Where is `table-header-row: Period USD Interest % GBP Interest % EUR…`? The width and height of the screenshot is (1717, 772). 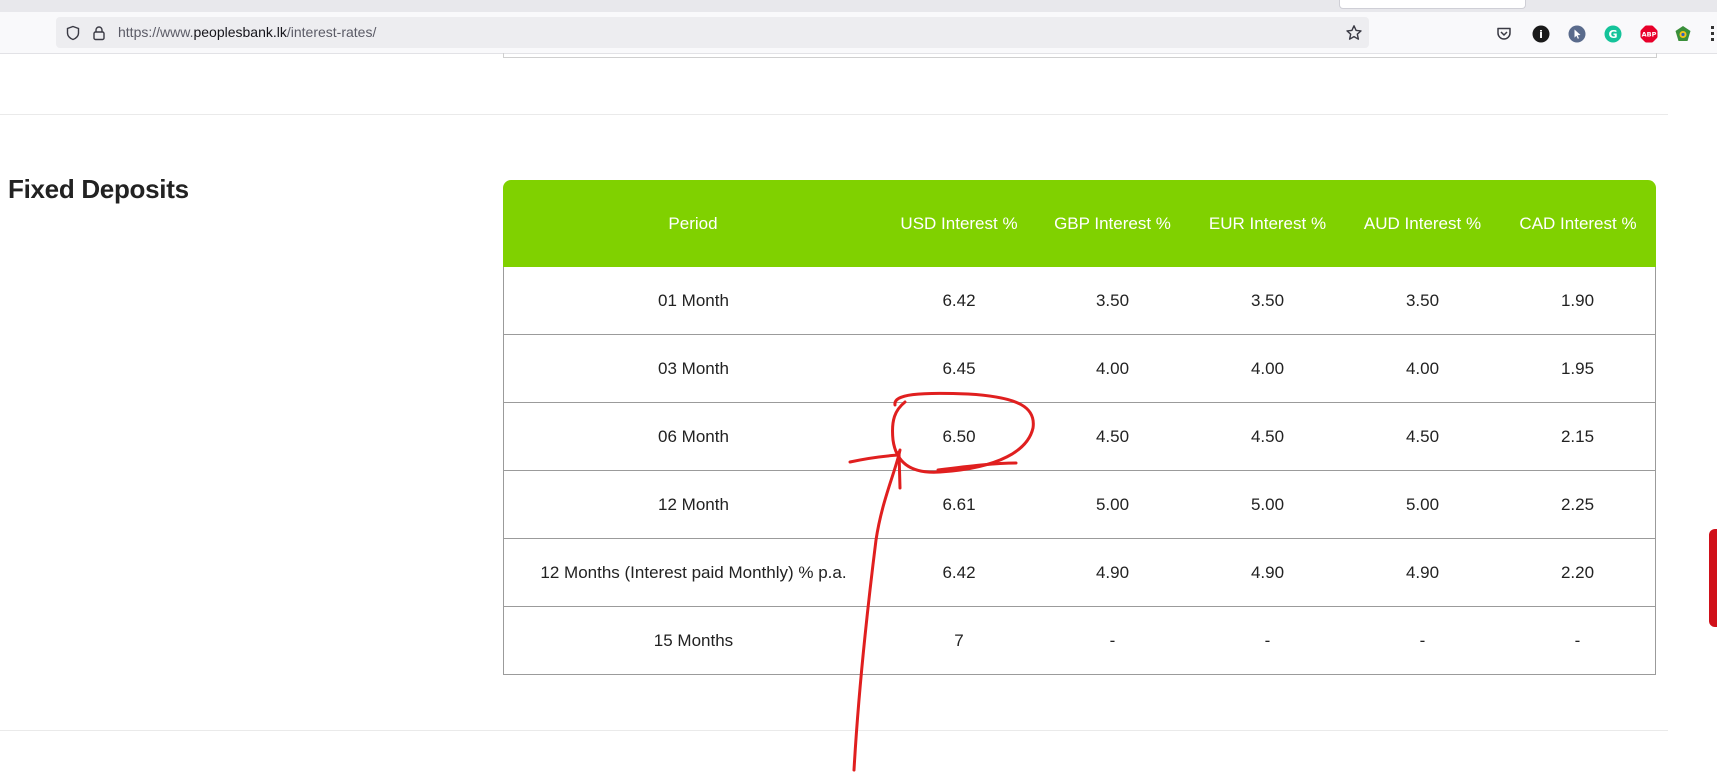 table-header-row: Period USD Interest % GBP Interest % EUR… is located at coordinates (1079, 223).